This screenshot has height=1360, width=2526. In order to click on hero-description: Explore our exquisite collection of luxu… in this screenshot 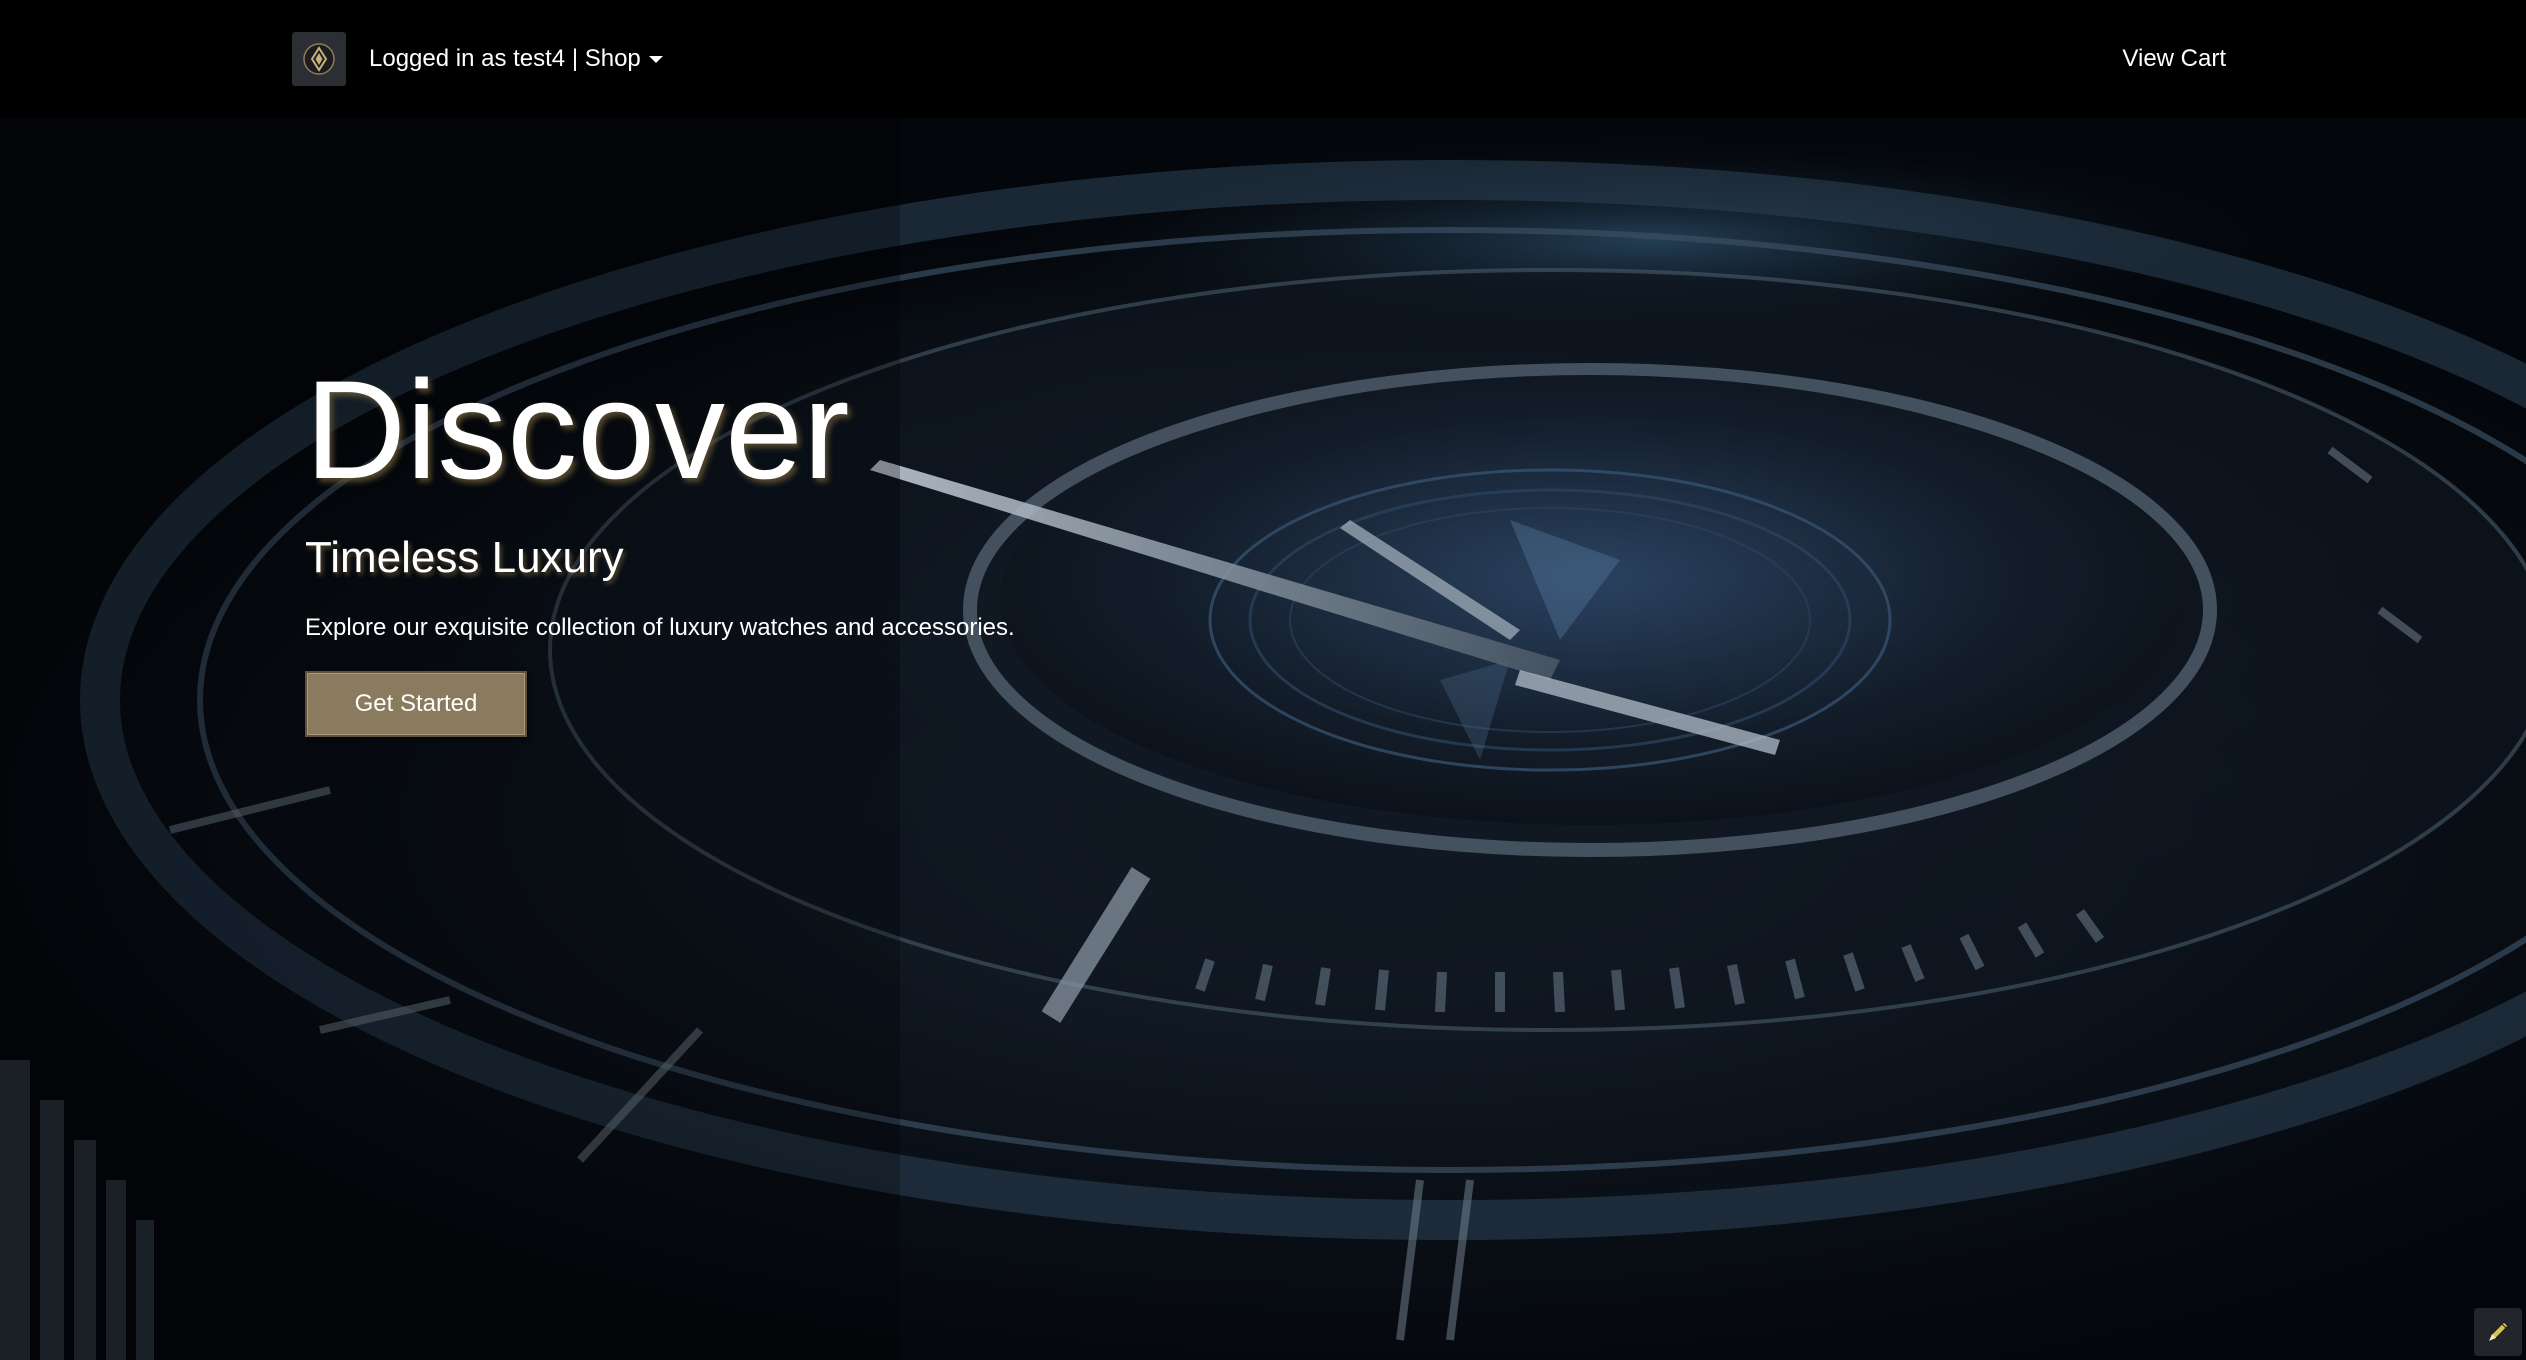, I will do `click(660, 627)`.